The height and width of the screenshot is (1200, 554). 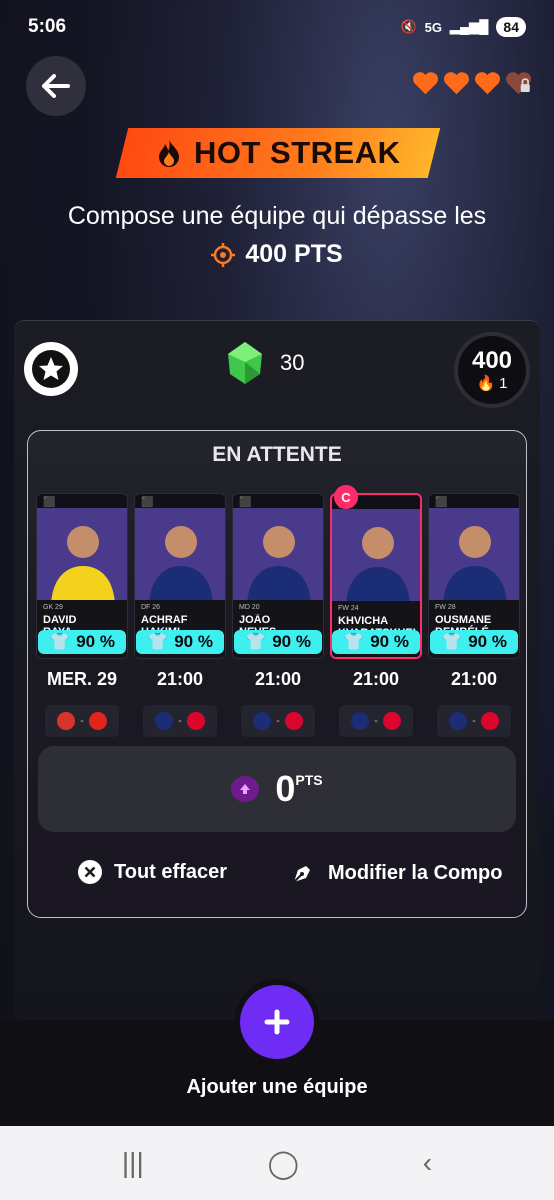 What do you see at coordinates (223, 254) in the screenshot?
I see `target-icon` at bounding box center [223, 254].